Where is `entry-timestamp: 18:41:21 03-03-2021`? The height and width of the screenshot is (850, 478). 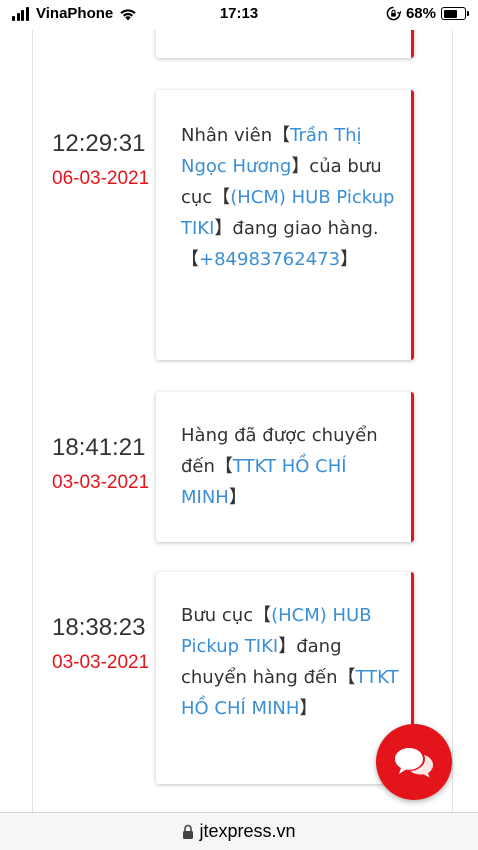
entry-timestamp: 18:41:21 03-03-2021 is located at coordinates (103, 464).